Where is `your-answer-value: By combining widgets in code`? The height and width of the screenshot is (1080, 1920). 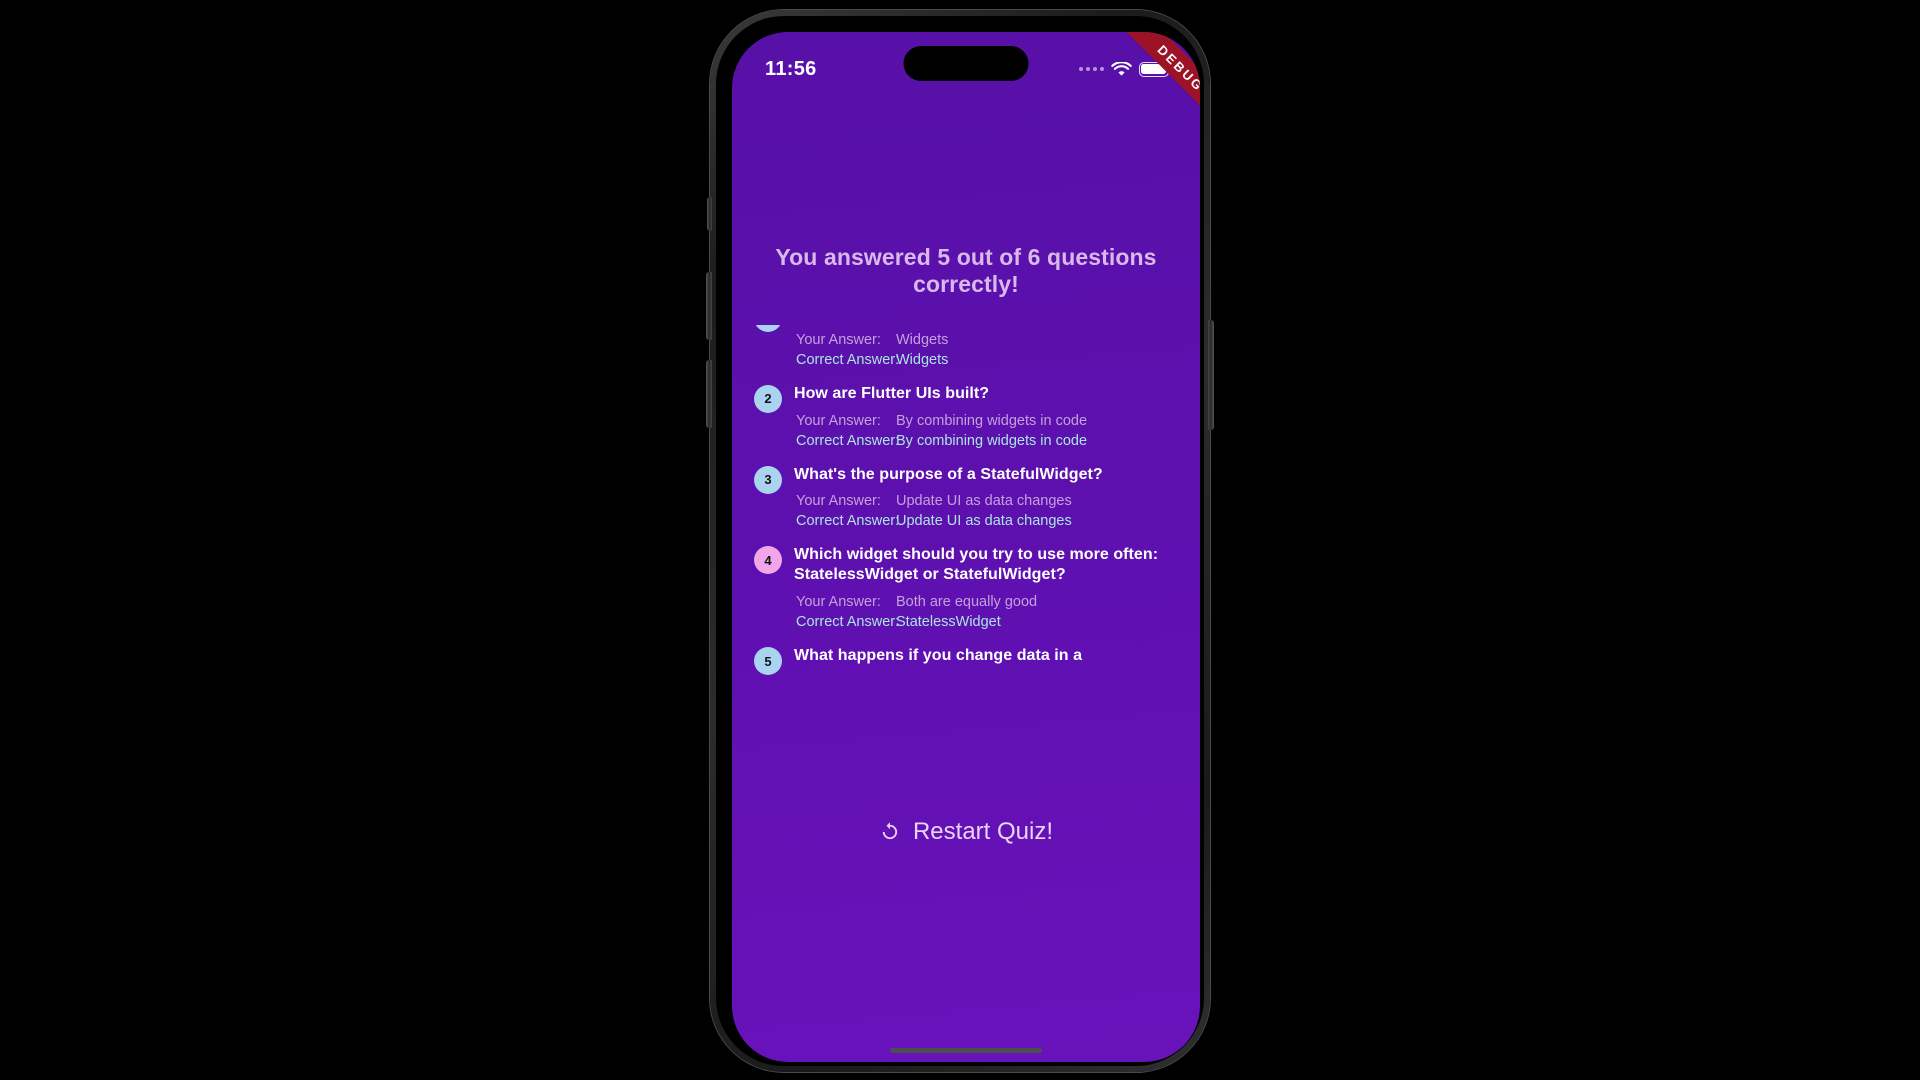
your-answer-value: By combining widgets in code is located at coordinates (992, 420).